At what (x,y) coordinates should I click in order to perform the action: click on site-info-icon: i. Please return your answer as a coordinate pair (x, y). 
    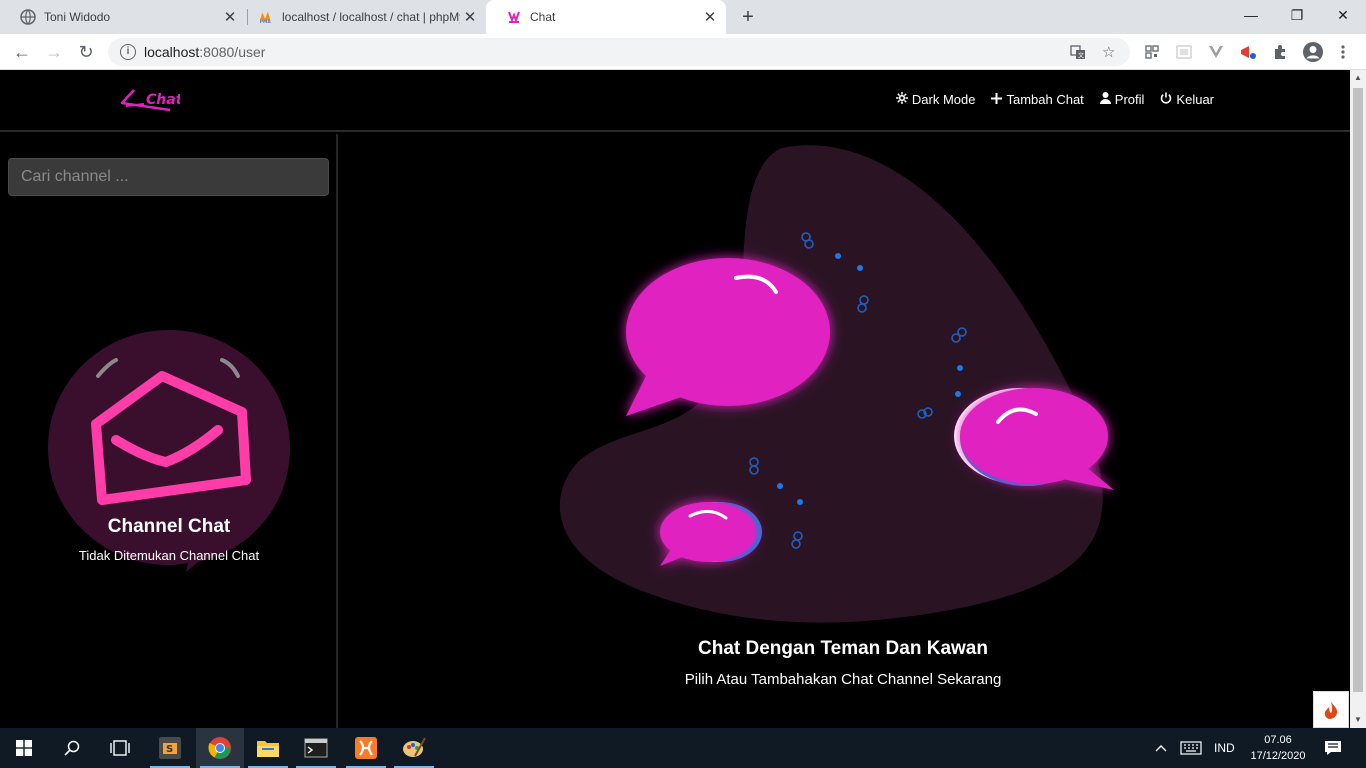
    Looking at the image, I should click on (128, 52).